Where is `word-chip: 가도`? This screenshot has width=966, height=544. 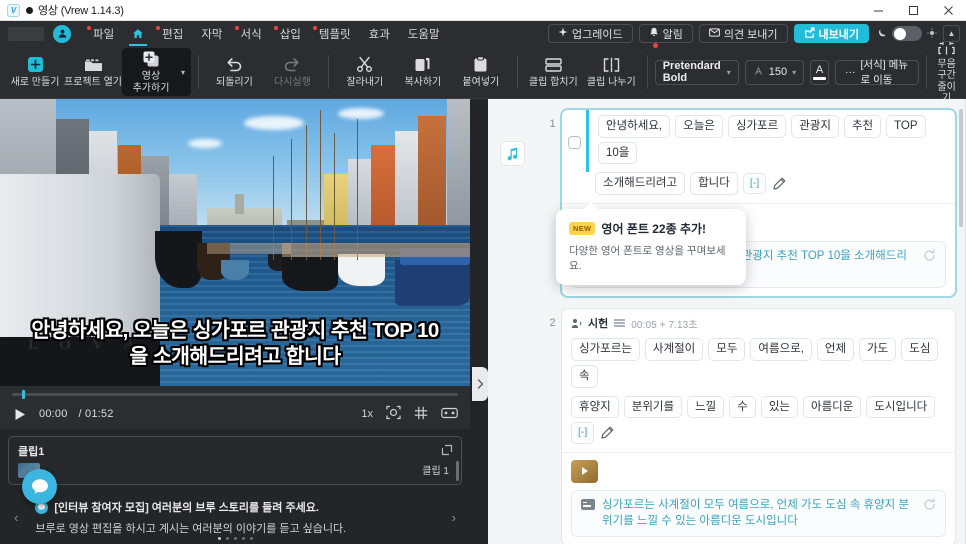
word-chip: 가도 is located at coordinates (878, 349).